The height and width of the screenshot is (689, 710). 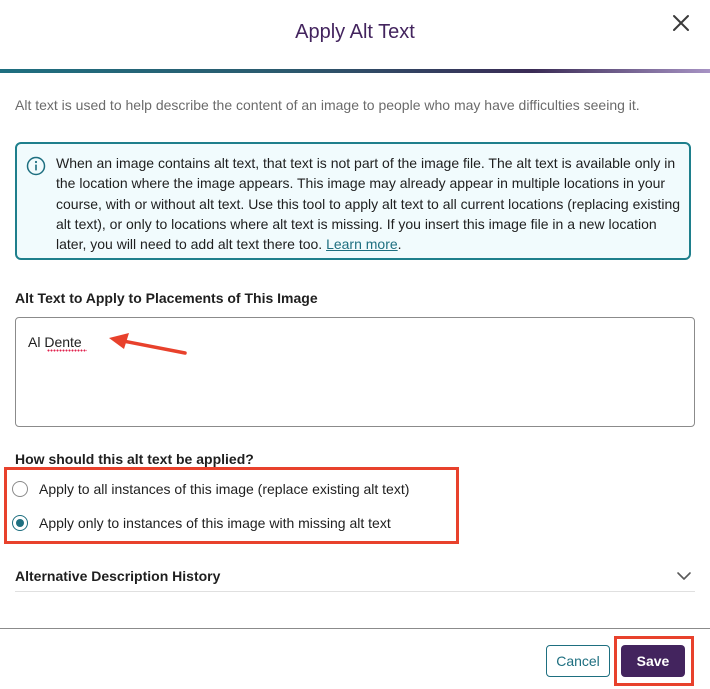 I want to click on history-label: Alternative Description History, so click(x=118, y=576).